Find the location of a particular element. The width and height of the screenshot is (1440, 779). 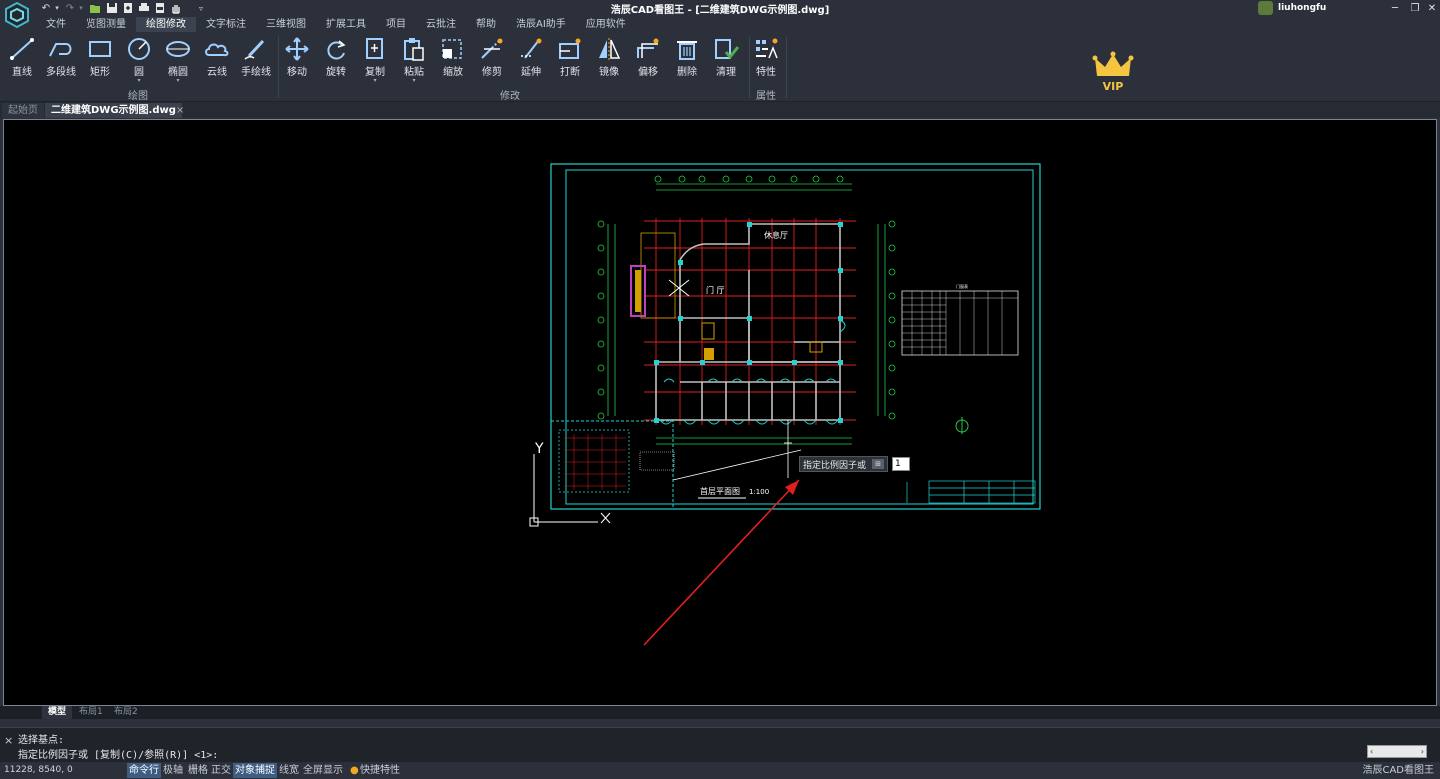

rectangle-button: 矩形 is located at coordinates (100, 60).